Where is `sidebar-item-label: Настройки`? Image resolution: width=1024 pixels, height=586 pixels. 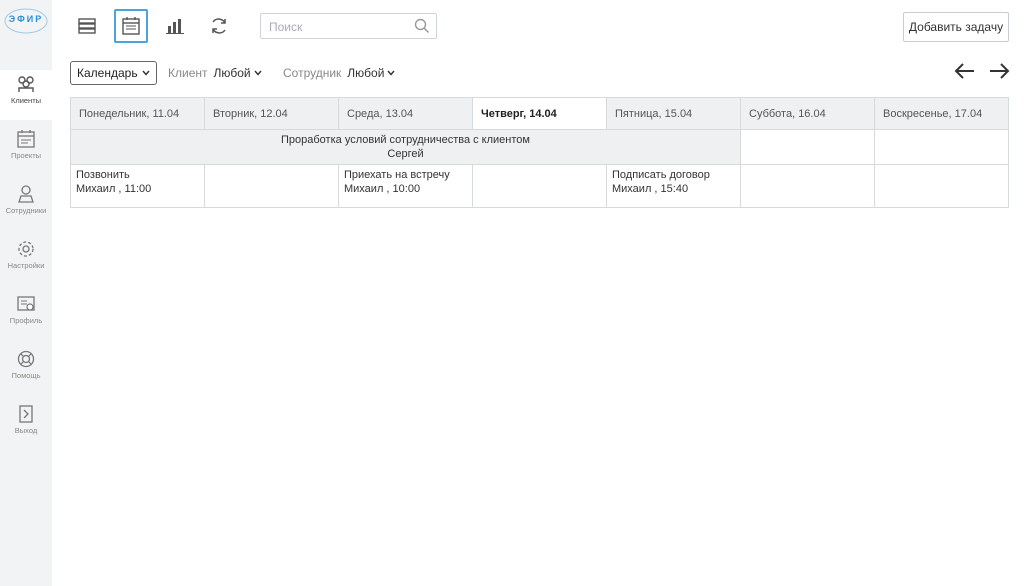 sidebar-item-label: Настройки is located at coordinates (26, 265).